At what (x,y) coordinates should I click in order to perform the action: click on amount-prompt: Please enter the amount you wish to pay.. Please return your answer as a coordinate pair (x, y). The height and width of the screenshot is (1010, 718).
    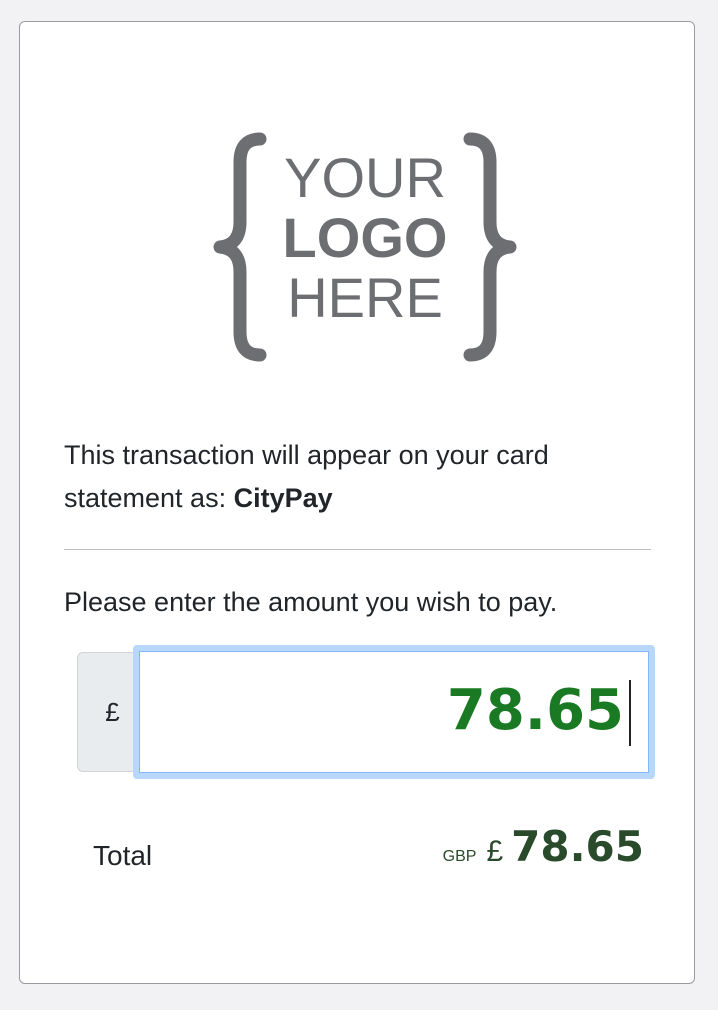
    Looking at the image, I should click on (311, 602).